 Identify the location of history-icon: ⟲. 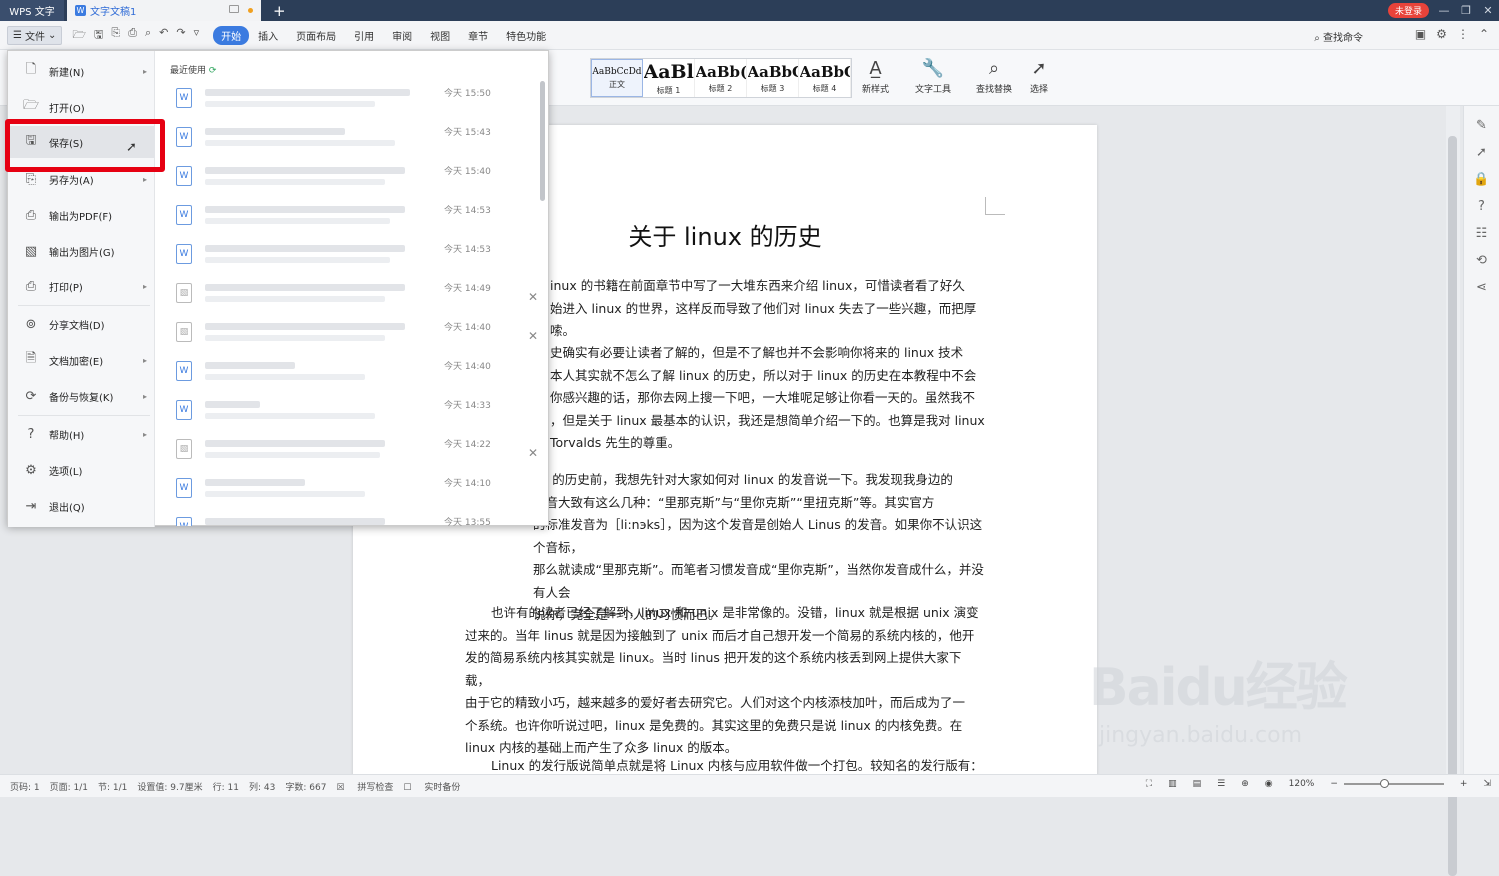
(1481, 260).